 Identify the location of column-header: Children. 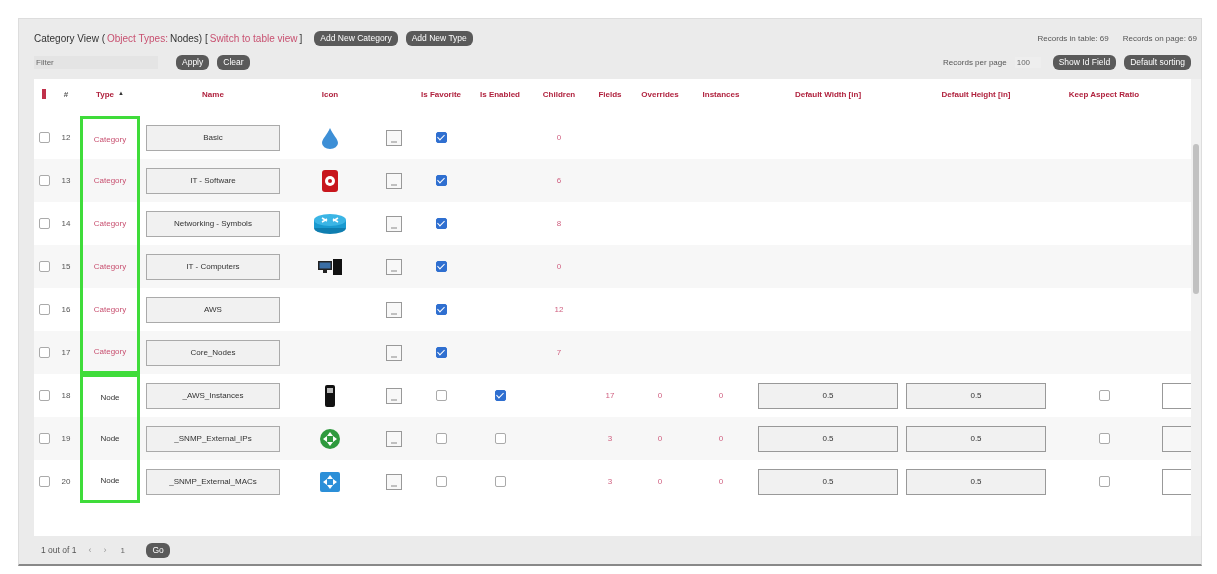
(559, 94).